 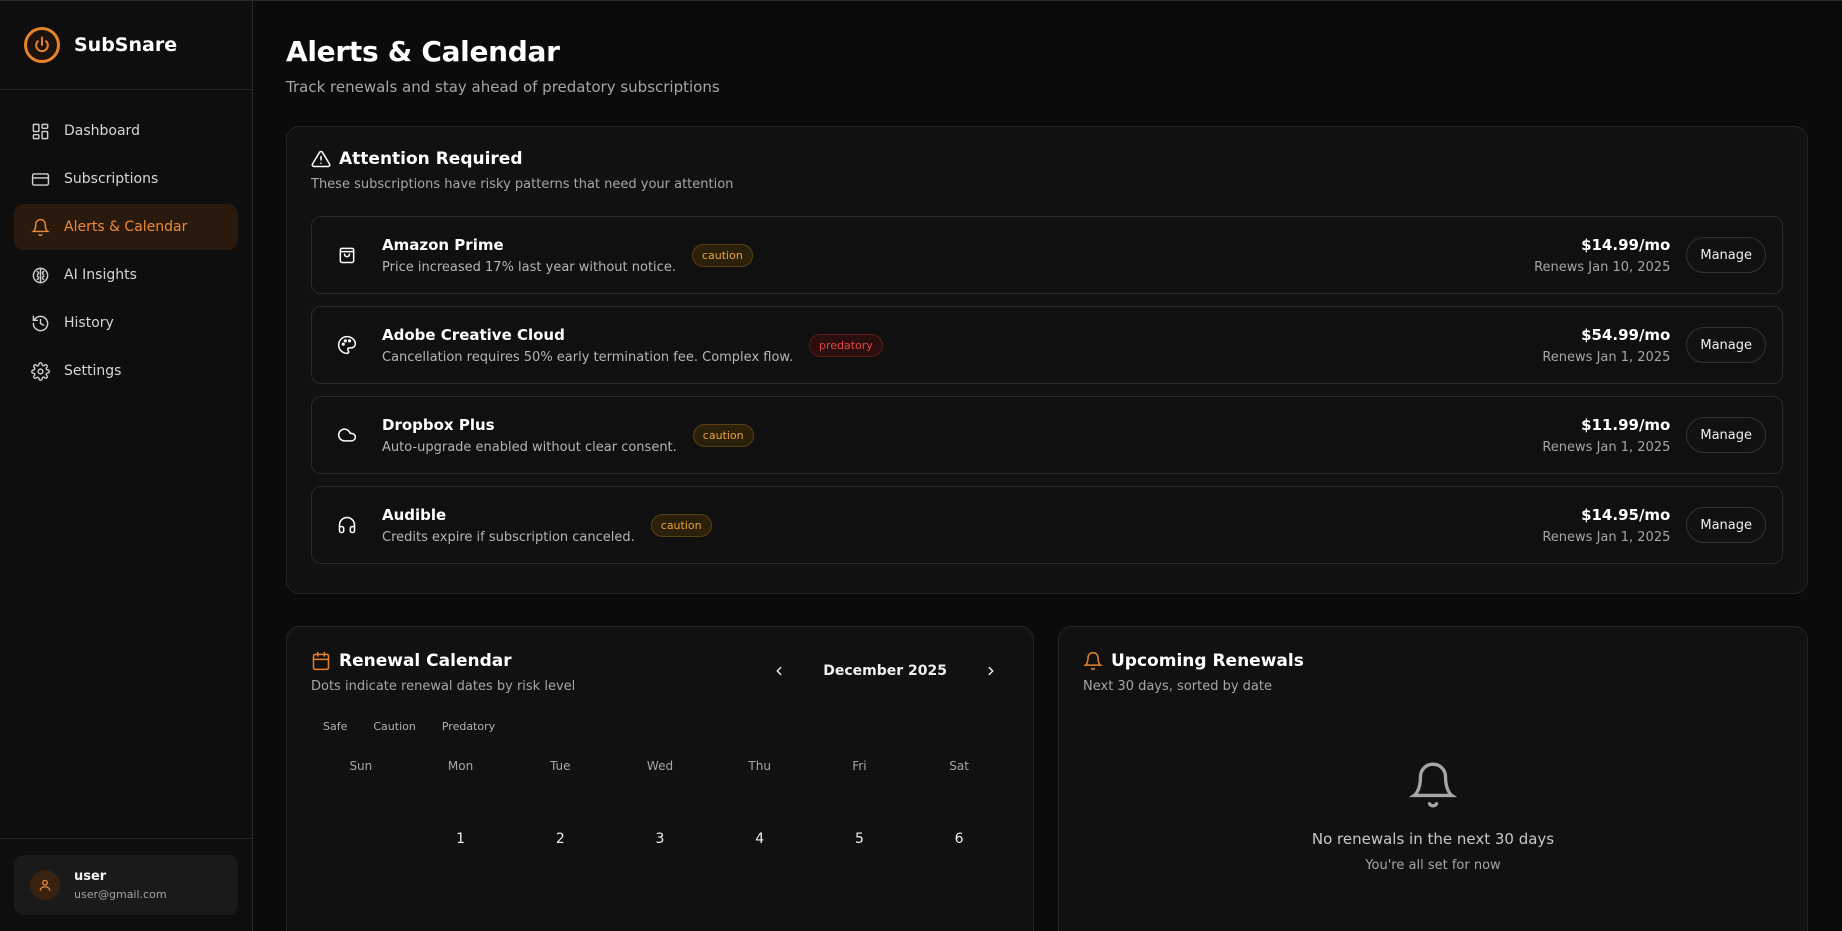 I want to click on weekday-label: Wed, so click(x=660, y=766).